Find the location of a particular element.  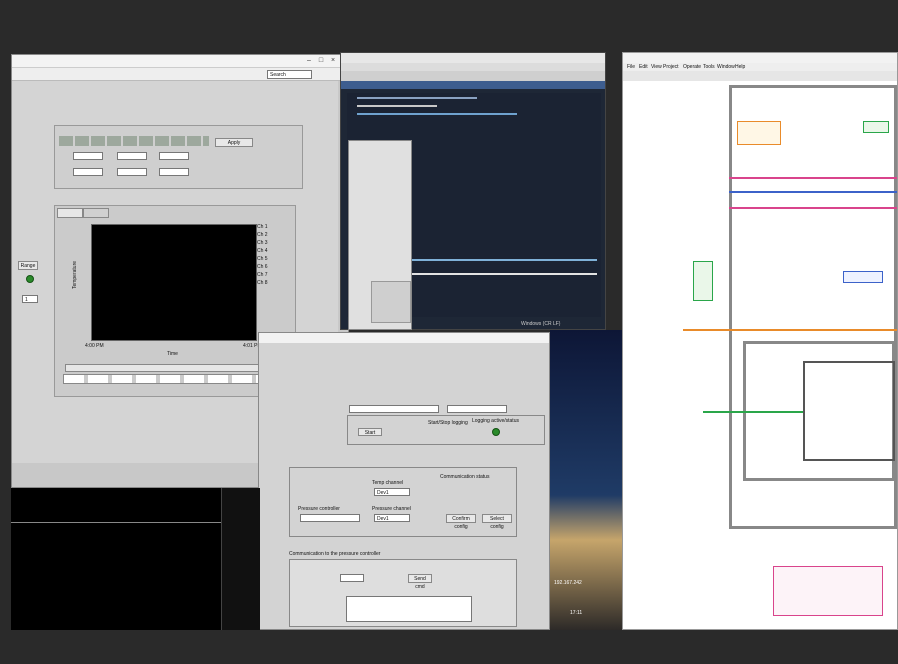

chart-y-label: Temperature is located at coordinates (75, 275).